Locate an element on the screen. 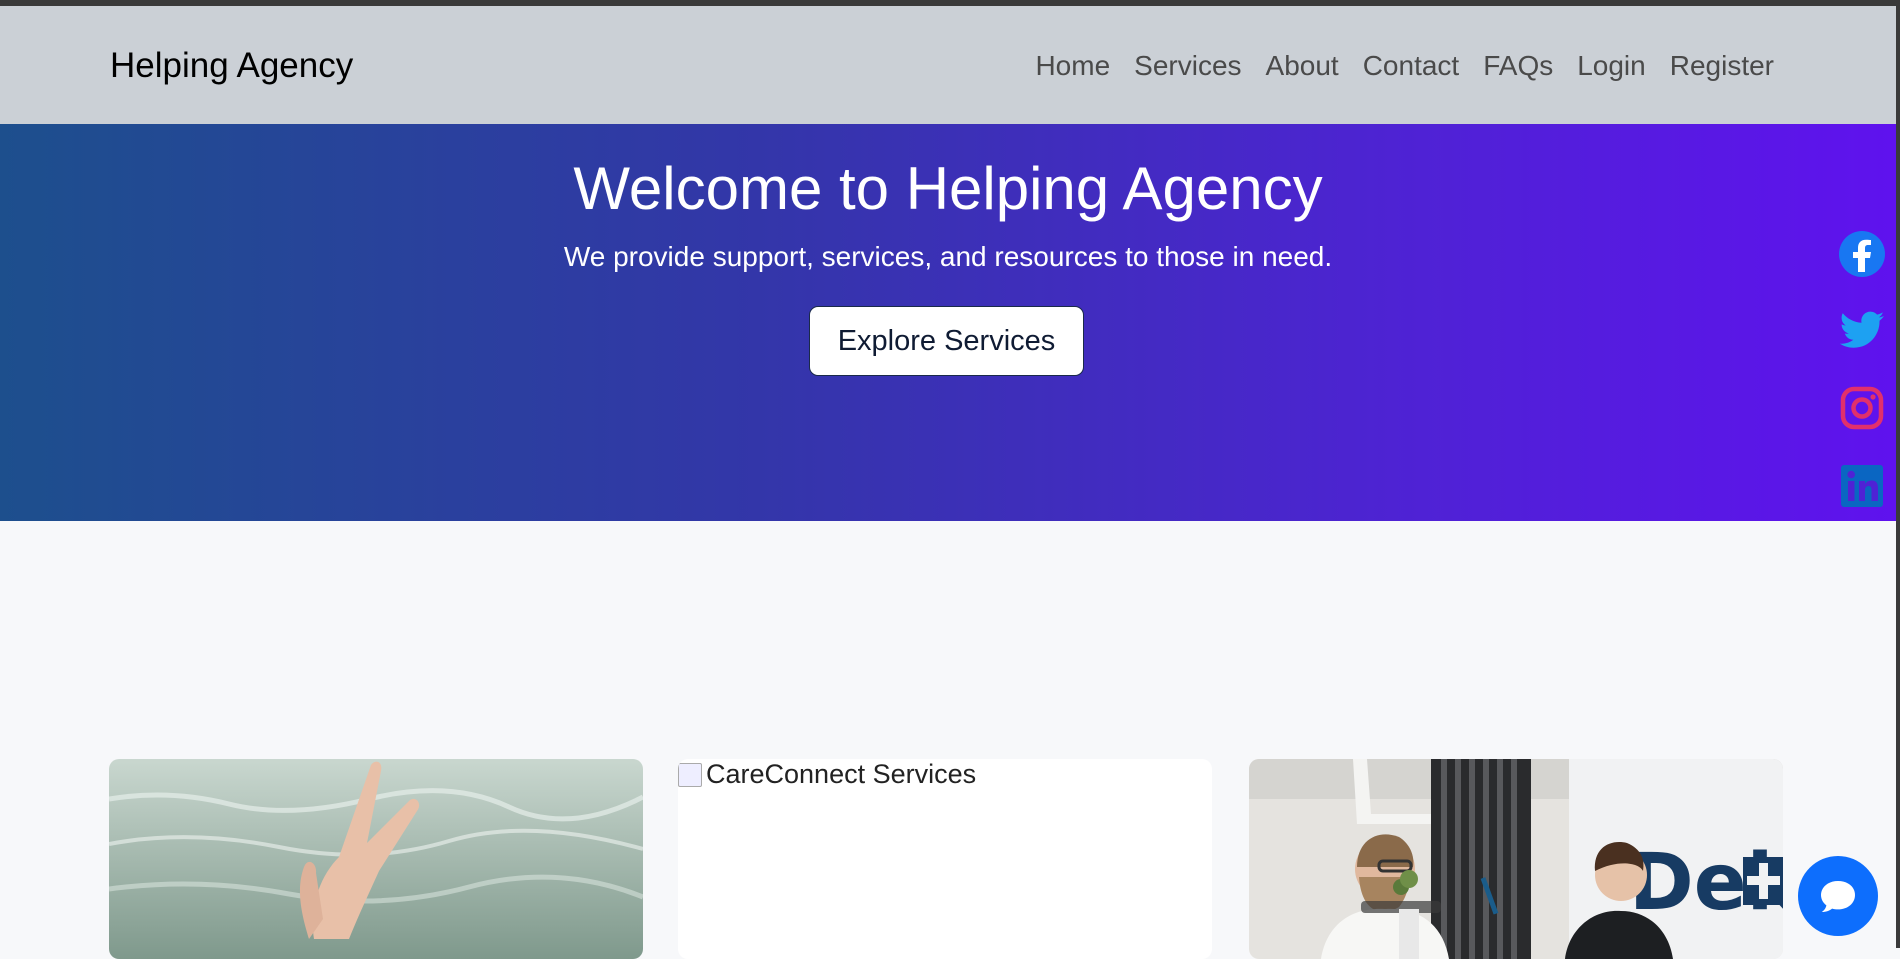 The width and height of the screenshot is (1900, 959). nav-home: Home is located at coordinates (1072, 66).